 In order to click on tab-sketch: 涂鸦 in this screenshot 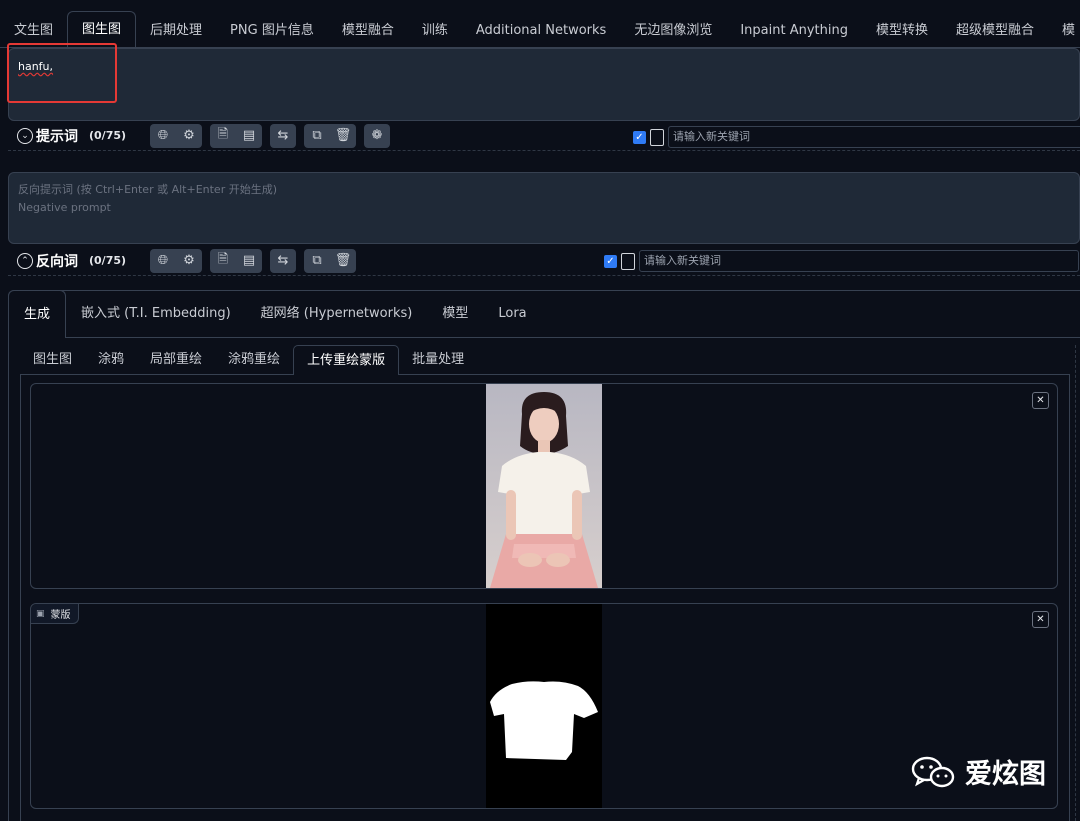, I will do `click(111, 360)`.